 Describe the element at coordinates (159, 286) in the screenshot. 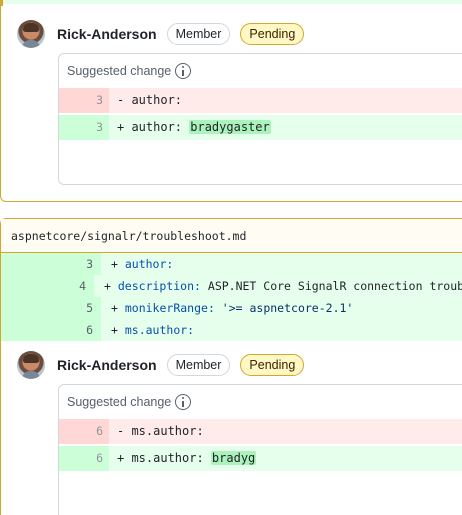

I see `yaml-key: description:` at that location.